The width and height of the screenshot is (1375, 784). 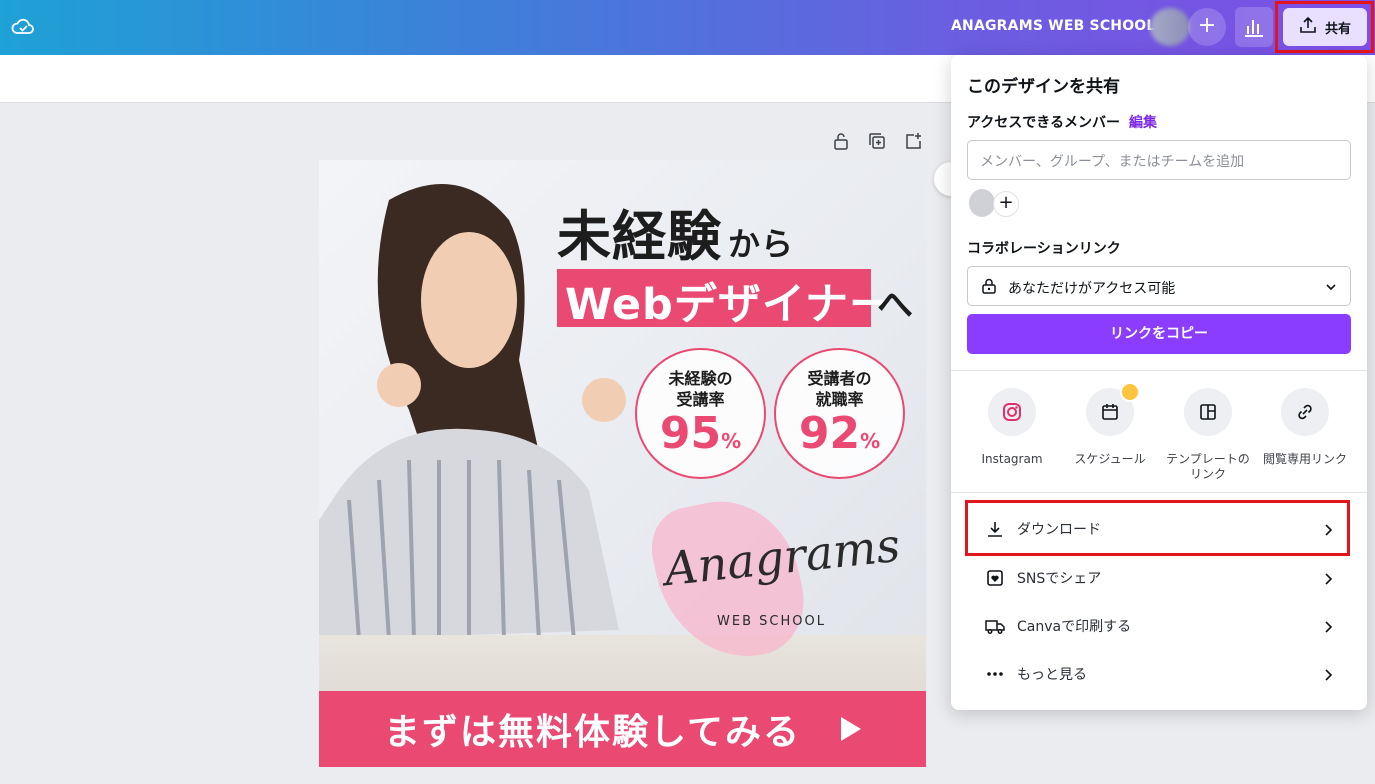 I want to click on members-label: アクセスできるメンバー, so click(x=1044, y=123).